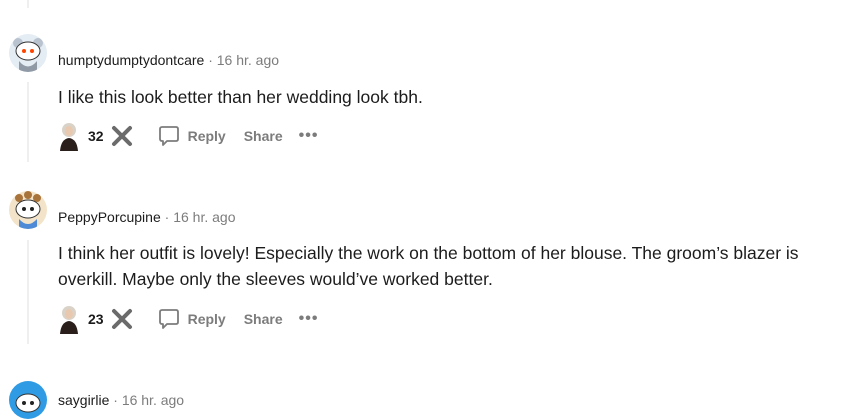 This screenshot has height=419, width=865. I want to click on comment-meta: PeppyPorcupine · 16 hr. ago, so click(146, 217).